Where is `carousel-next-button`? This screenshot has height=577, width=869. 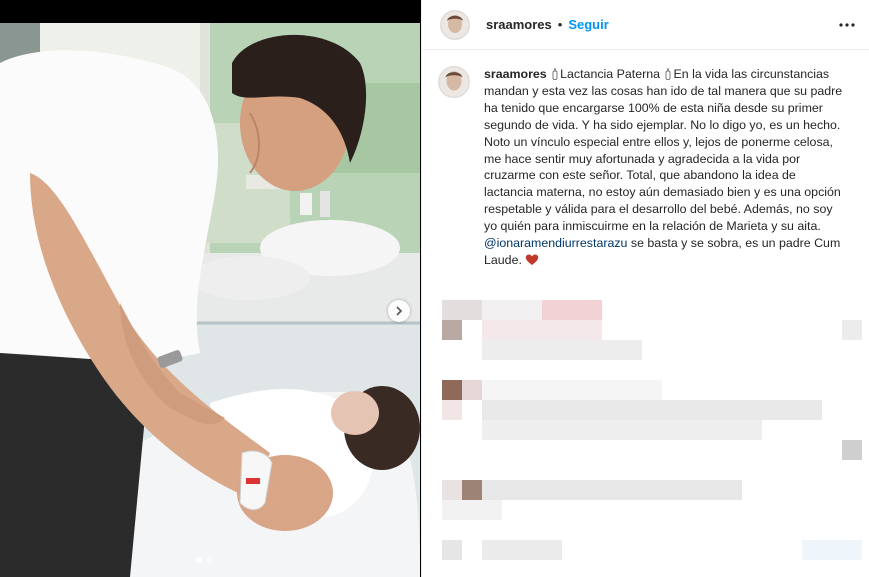
carousel-next-button is located at coordinates (399, 311).